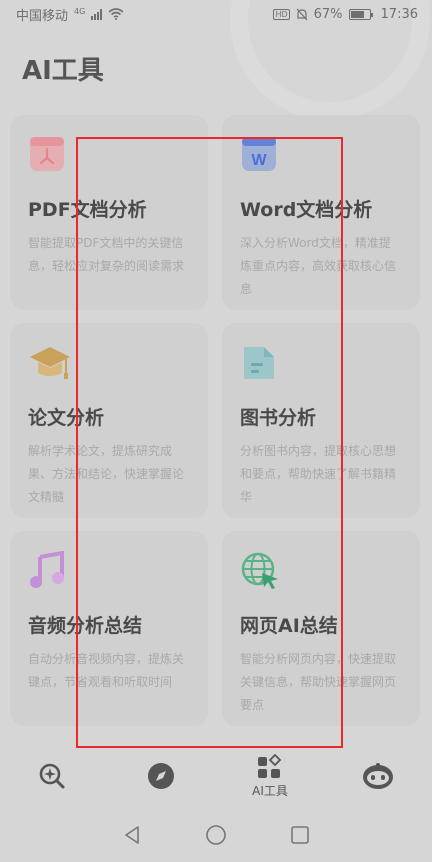  What do you see at coordinates (70, 14) in the screenshot?
I see `status-left: 中国移动 4G` at bounding box center [70, 14].